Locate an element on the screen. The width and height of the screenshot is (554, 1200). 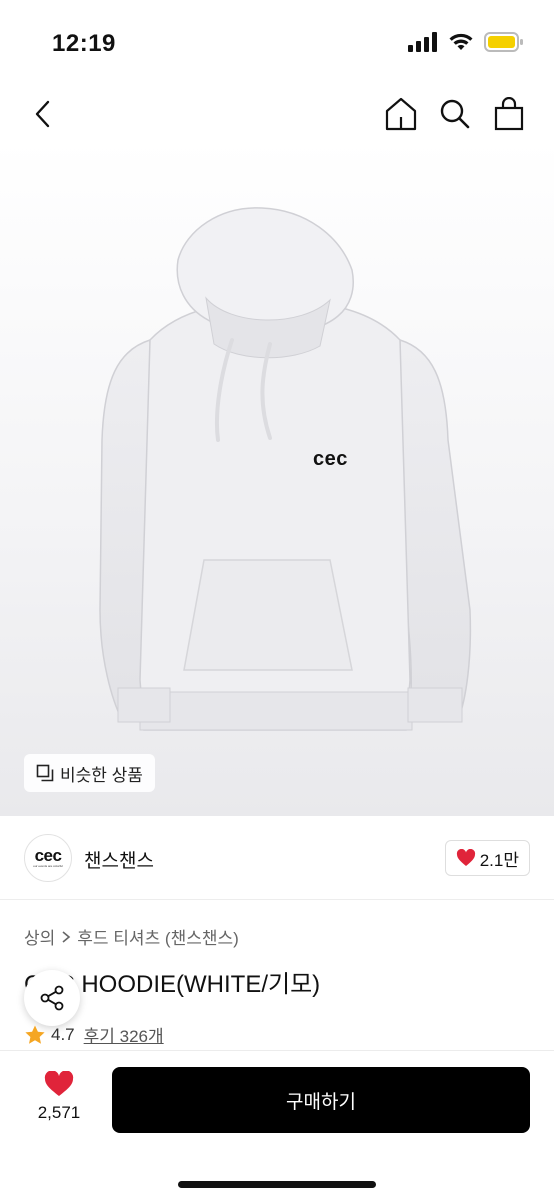
search-icon is located at coordinates (455, 114).